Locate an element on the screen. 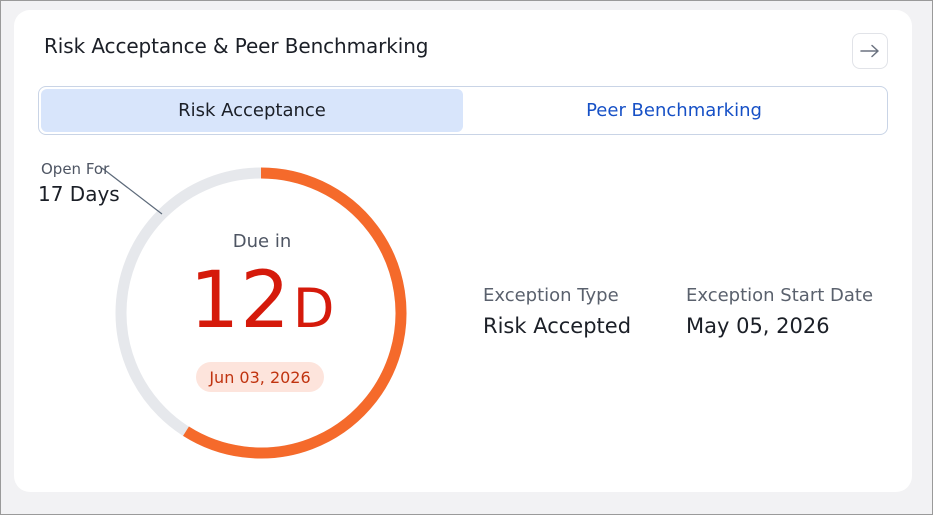 This screenshot has height=515, width=933. exception-start-date-label: Exception Start Date is located at coordinates (780, 295).